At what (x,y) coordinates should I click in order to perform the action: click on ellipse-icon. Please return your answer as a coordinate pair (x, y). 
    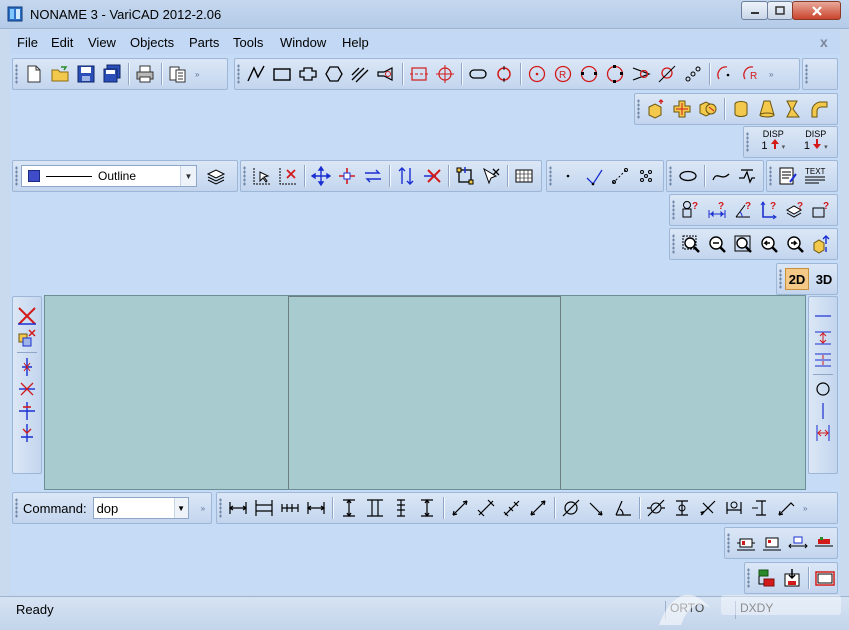
    Looking at the image, I should click on (688, 176).